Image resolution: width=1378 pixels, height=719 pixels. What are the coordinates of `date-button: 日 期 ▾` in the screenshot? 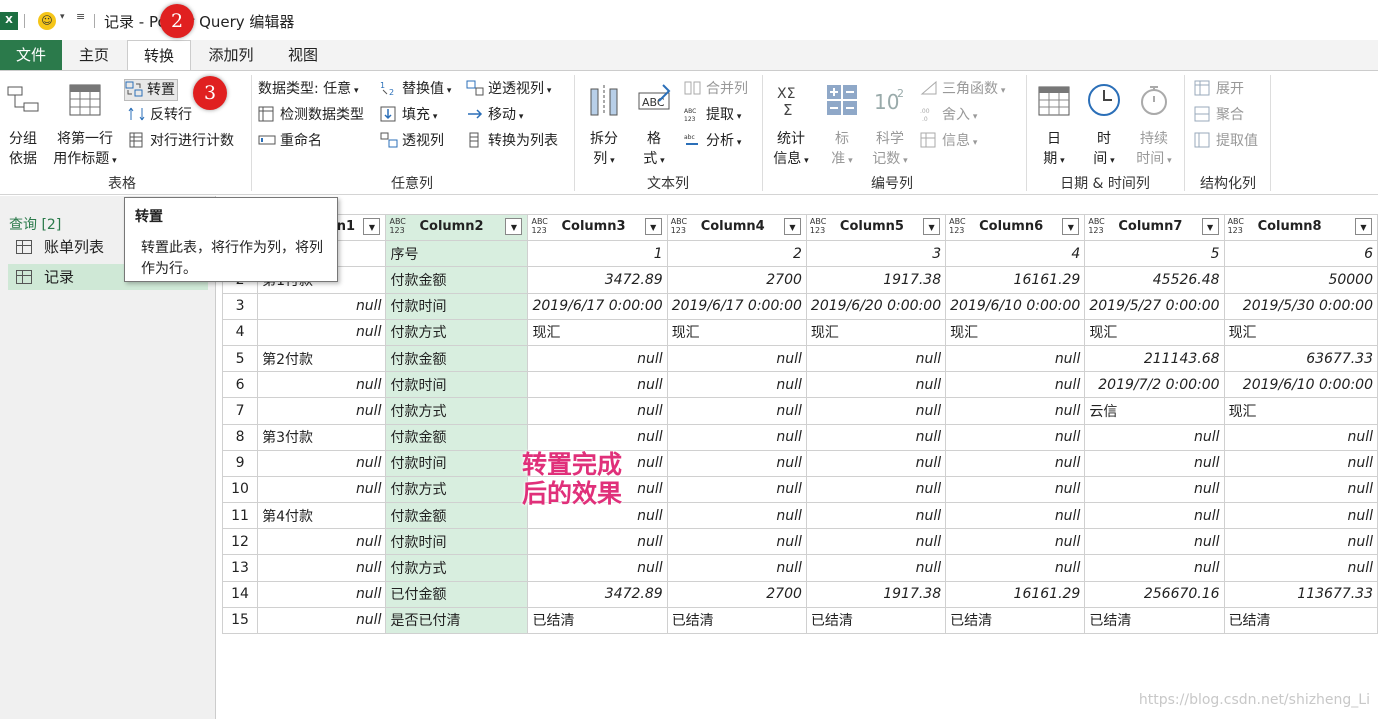 It's located at (1054, 127).